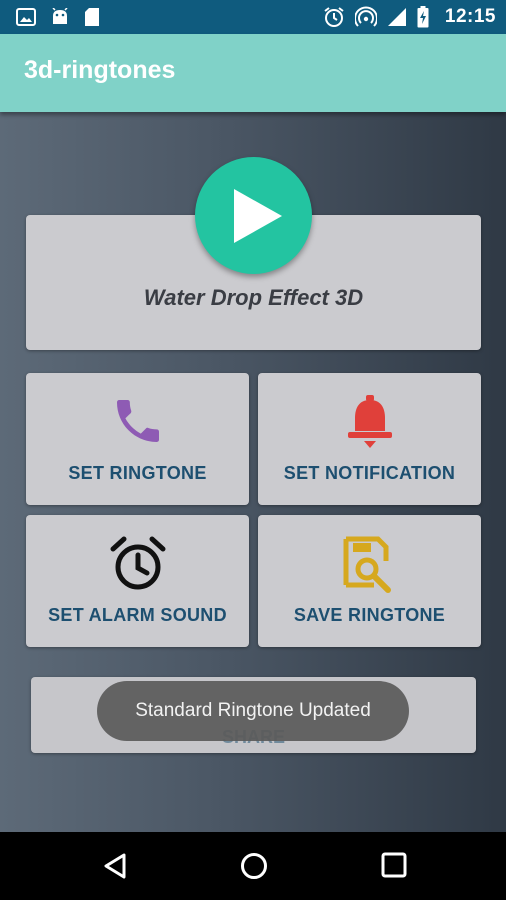 This screenshot has width=506, height=900. I want to click on toast-text: Standard Ringtone Updated, so click(253, 710).